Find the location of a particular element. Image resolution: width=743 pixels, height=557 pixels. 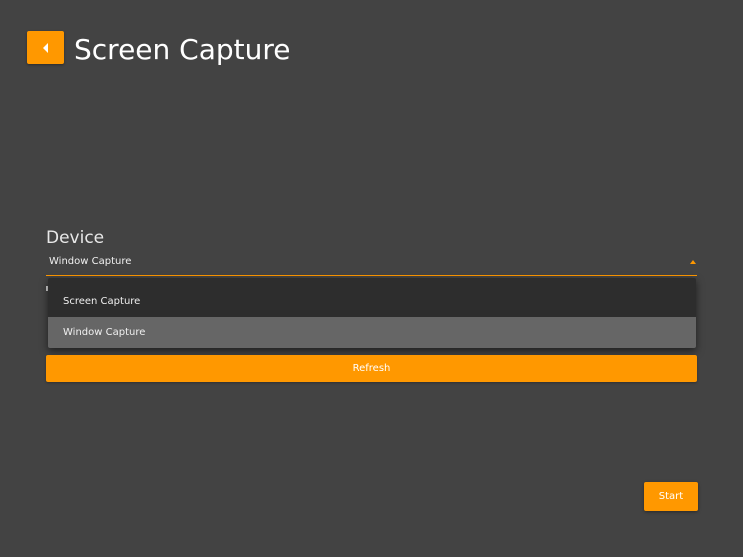

back-button is located at coordinates (45, 47).